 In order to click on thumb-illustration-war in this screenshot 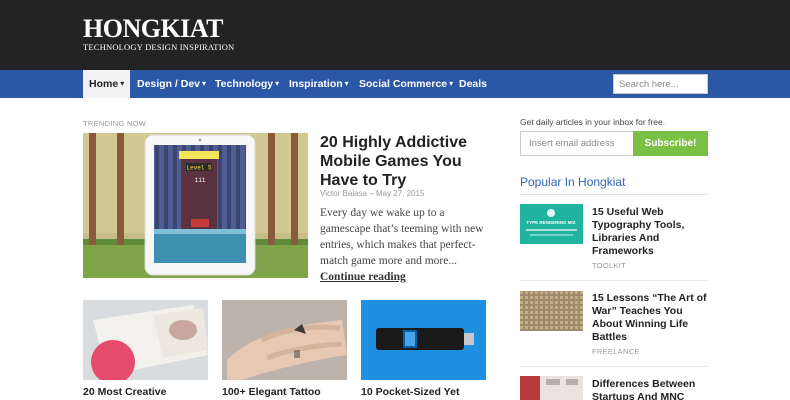, I will do `click(551, 311)`.